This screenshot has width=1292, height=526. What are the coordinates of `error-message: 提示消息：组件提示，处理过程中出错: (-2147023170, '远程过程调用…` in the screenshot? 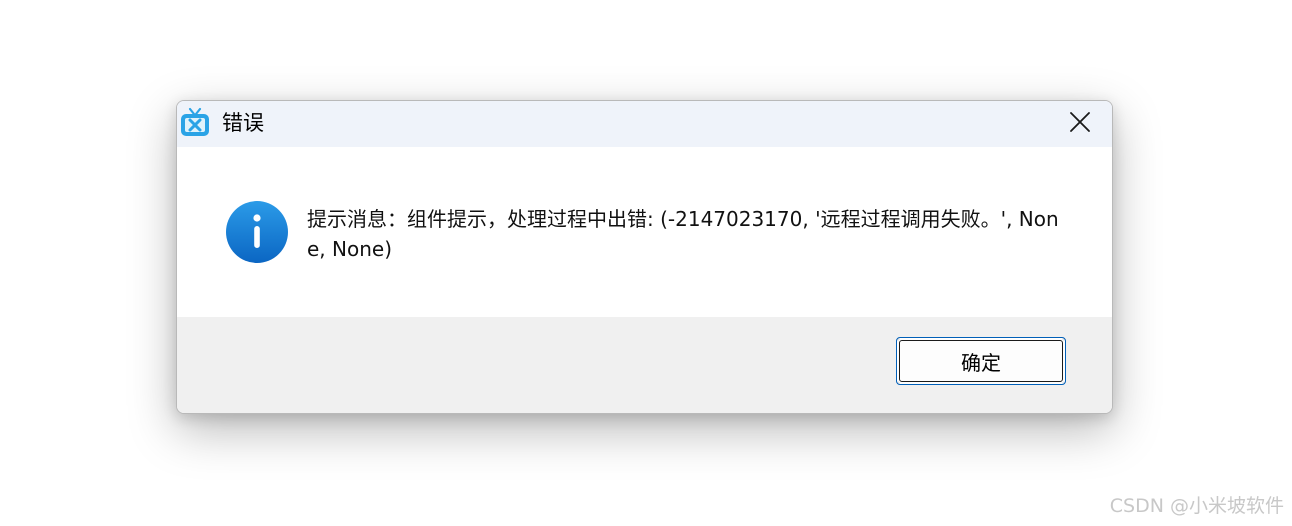 It's located at (683, 234).